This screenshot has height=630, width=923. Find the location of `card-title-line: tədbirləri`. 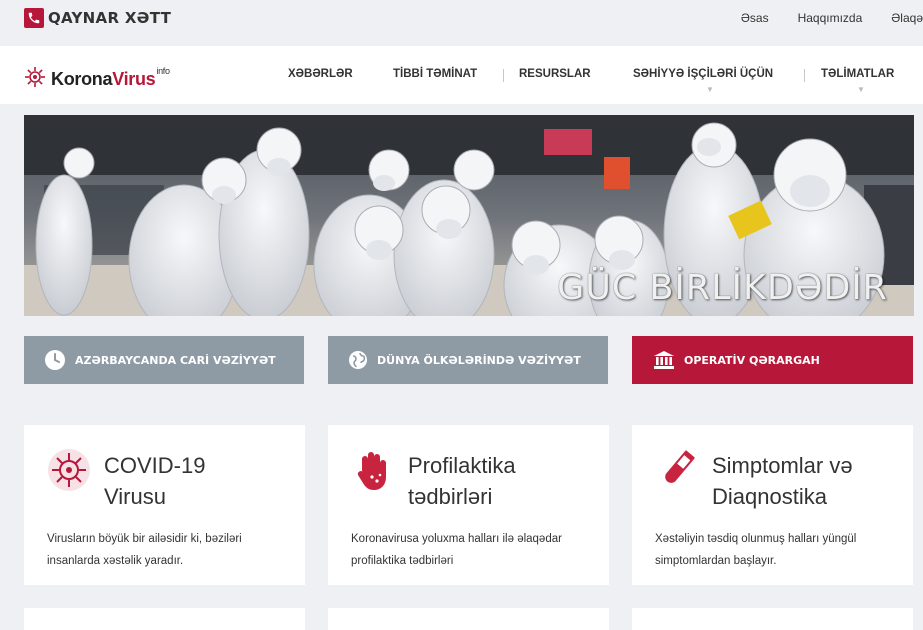

card-title-line: tədbirləri is located at coordinates (450, 496).